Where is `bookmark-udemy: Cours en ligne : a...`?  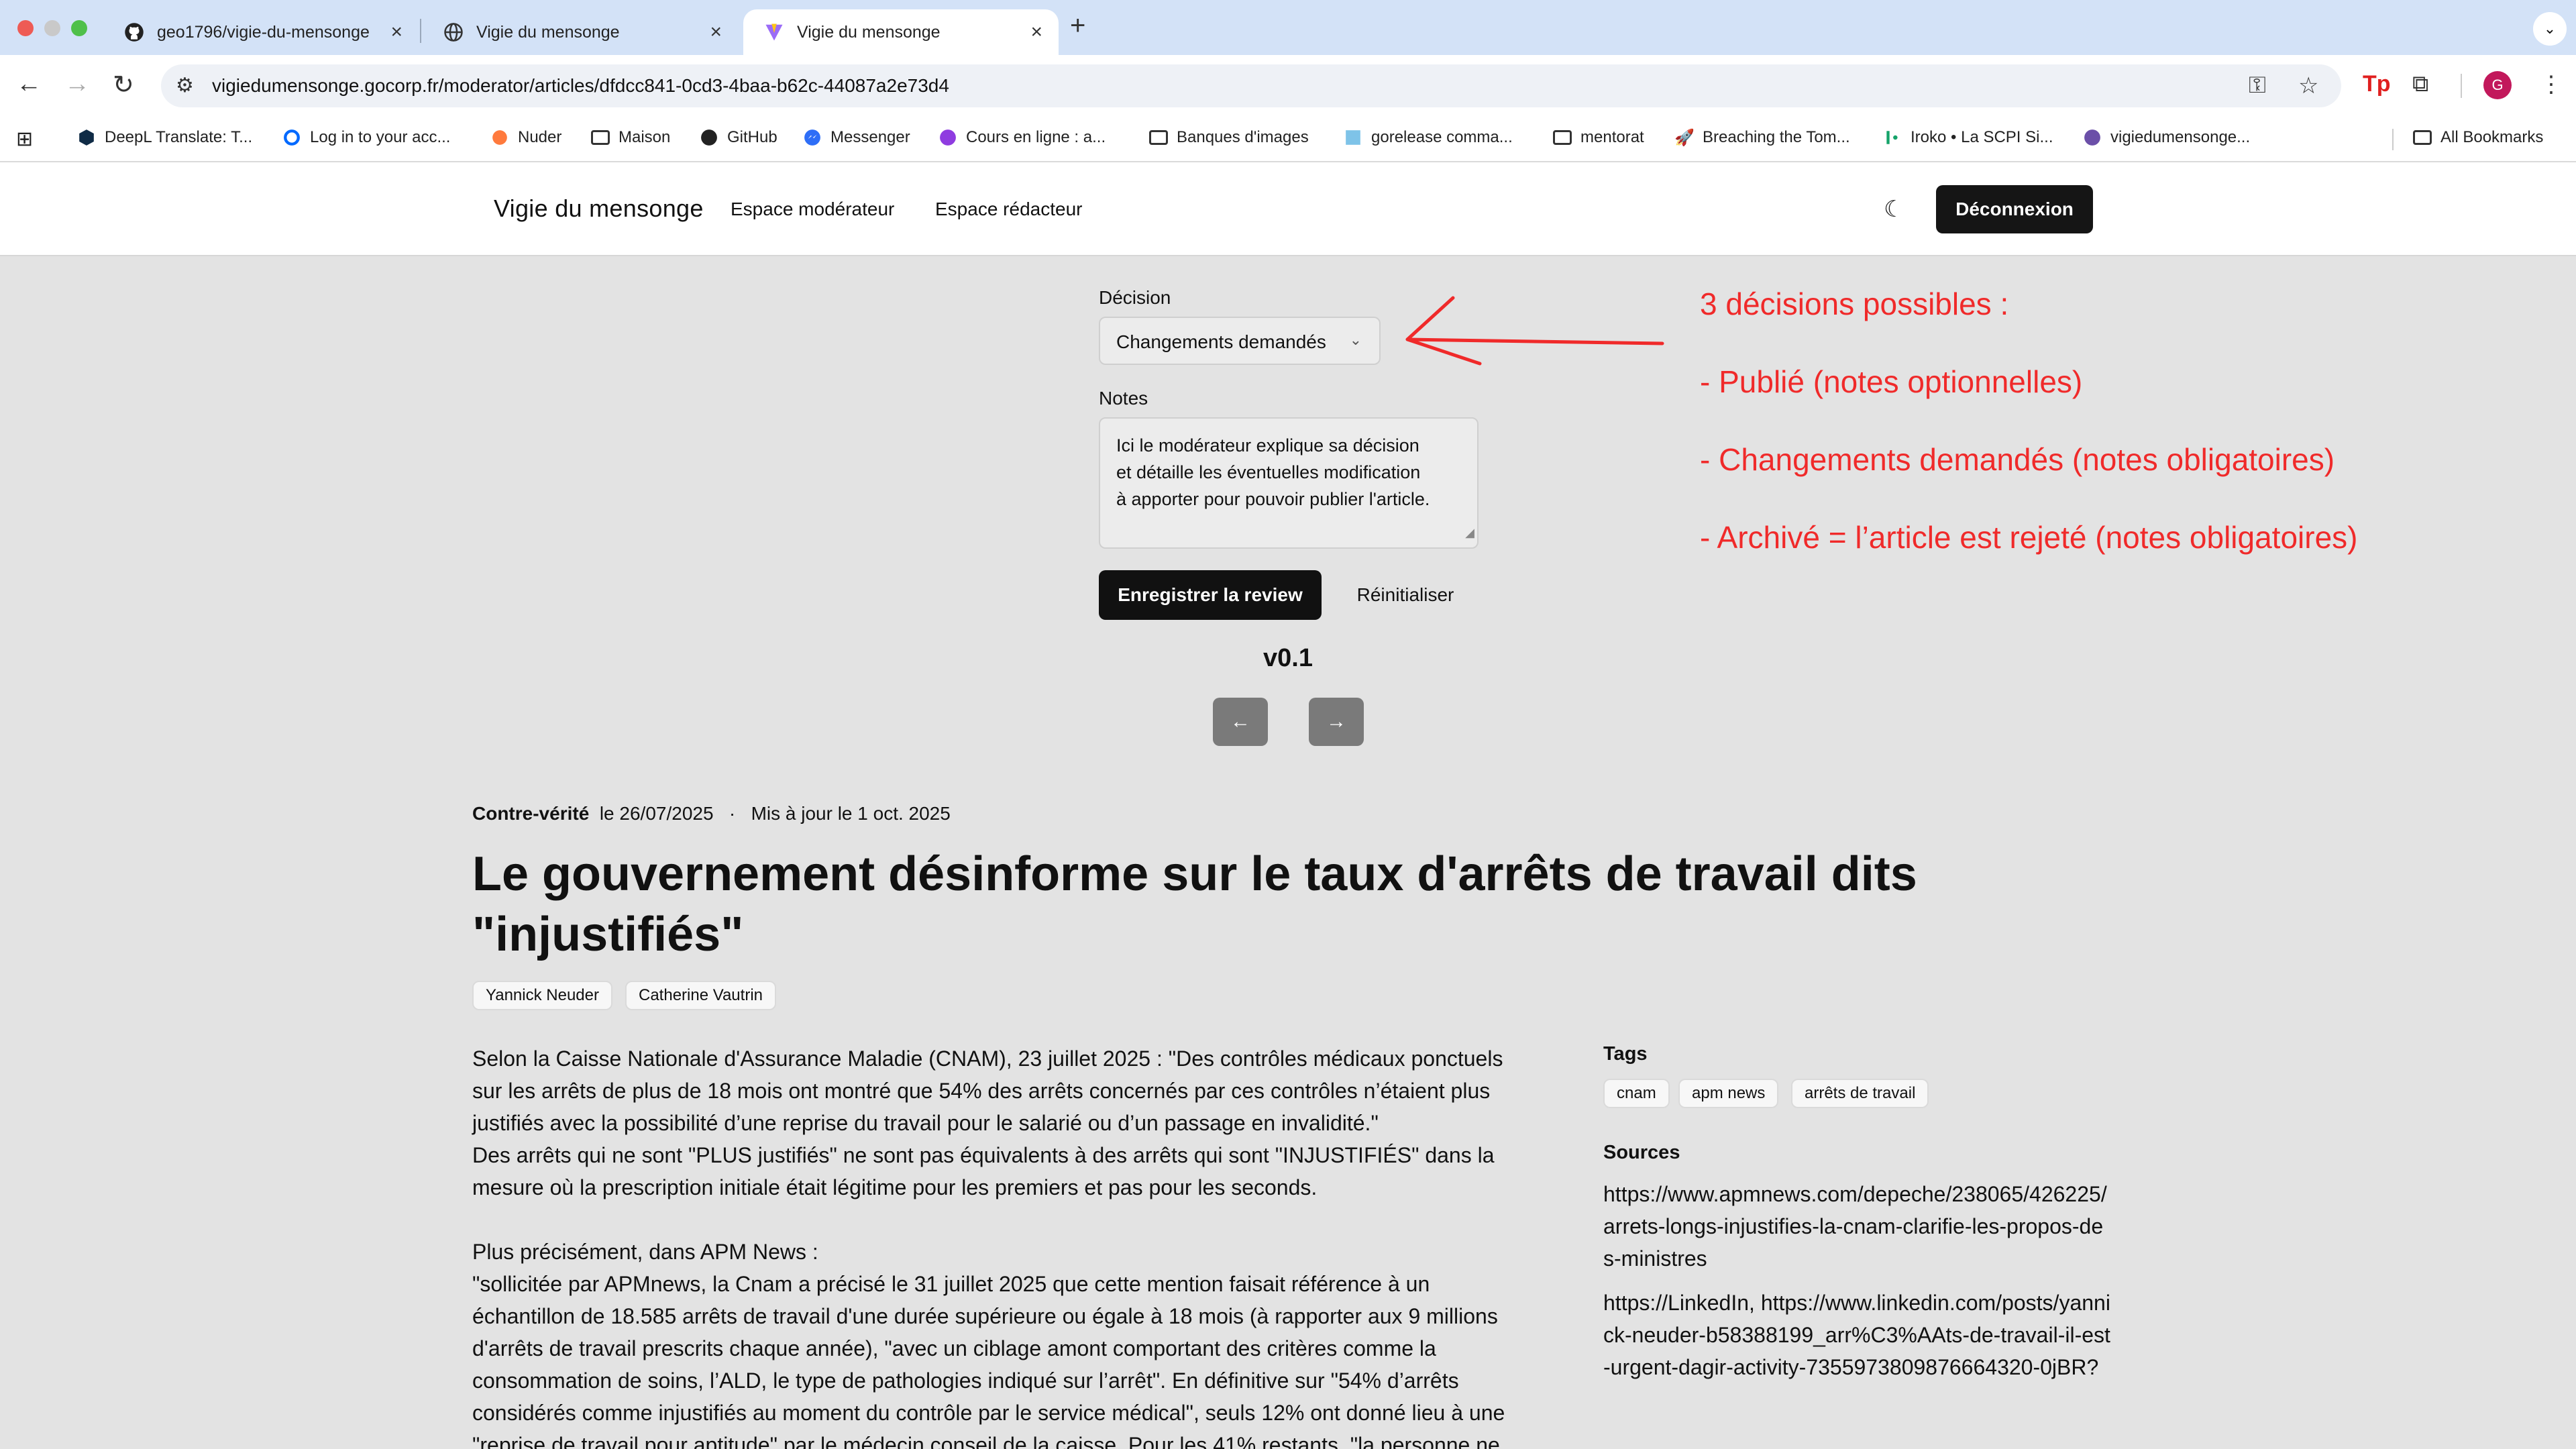
bookmark-udemy: Cours en ligne : a... is located at coordinates (1022, 137).